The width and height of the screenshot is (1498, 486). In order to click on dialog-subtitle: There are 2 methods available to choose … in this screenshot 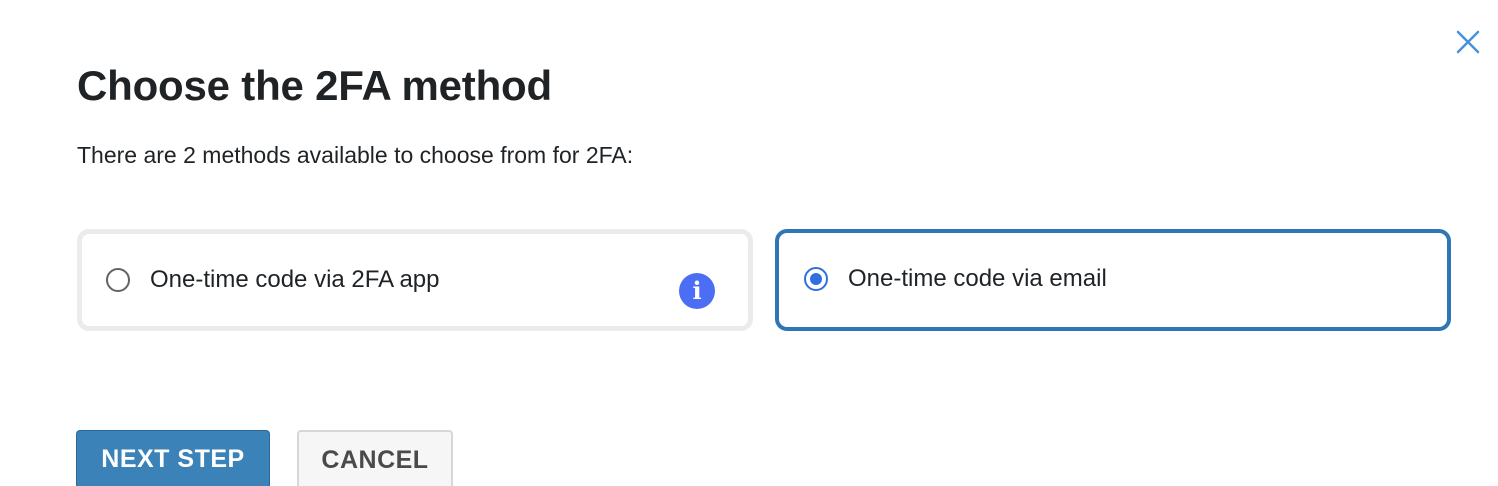, I will do `click(355, 155)`.